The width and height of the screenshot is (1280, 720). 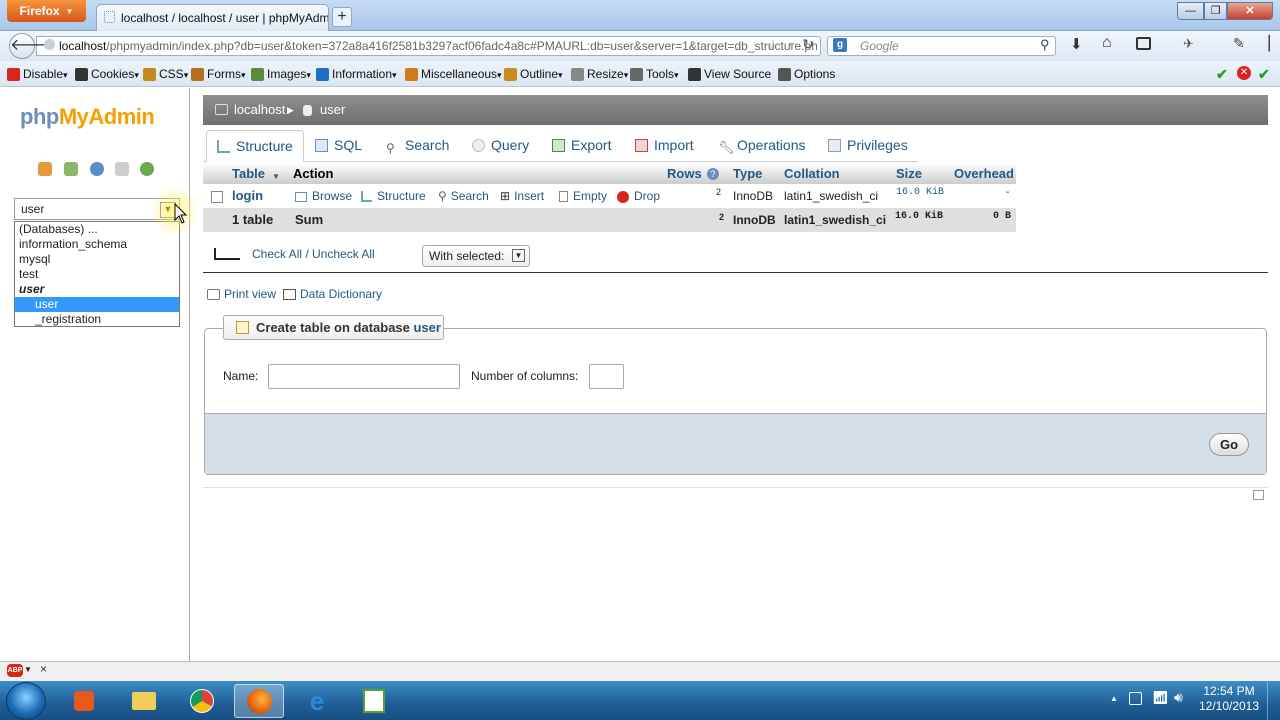 What do you see at coordinates (606, 376) in the screenshot?
I see `columns-input` at bounding box center [606, 376].